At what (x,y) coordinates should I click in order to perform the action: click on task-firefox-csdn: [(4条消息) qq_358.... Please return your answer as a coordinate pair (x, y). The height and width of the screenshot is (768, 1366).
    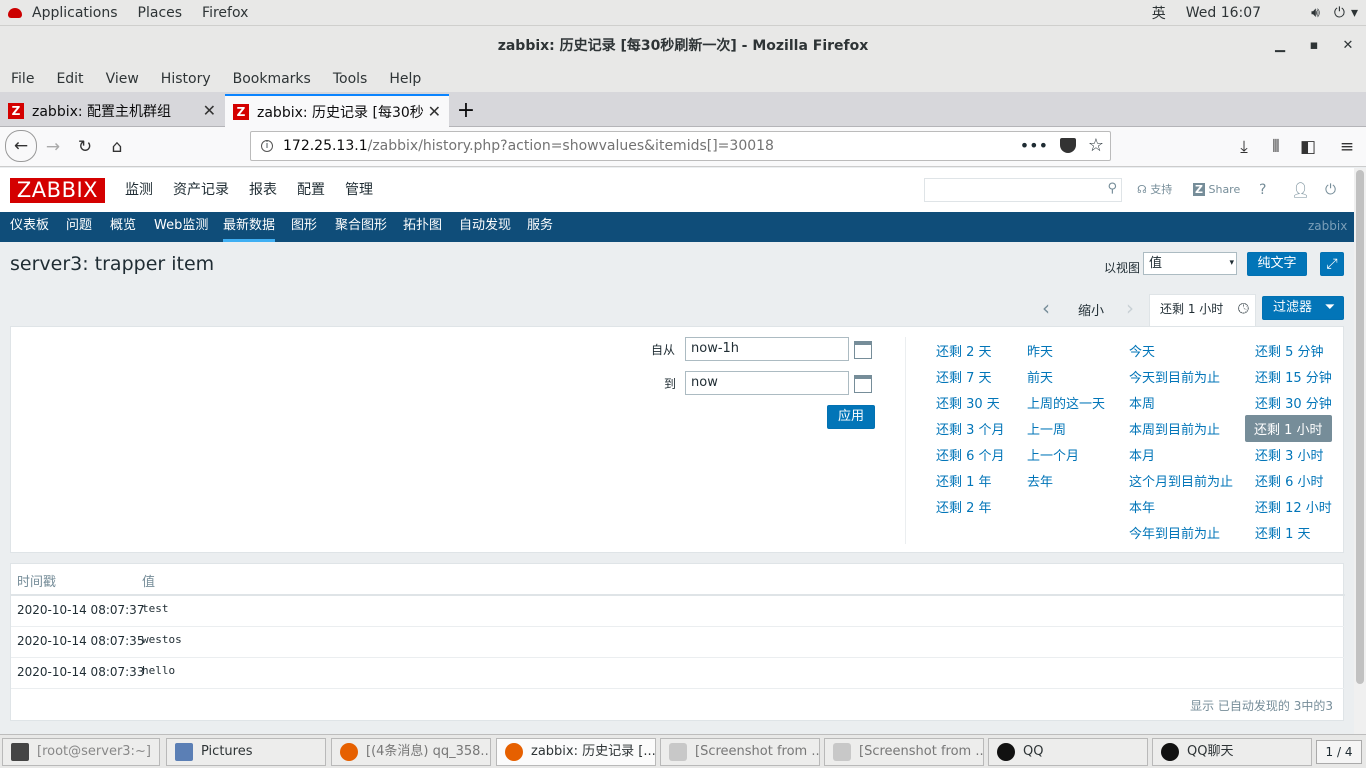
    Looking at the image, I should click on (411, 752).